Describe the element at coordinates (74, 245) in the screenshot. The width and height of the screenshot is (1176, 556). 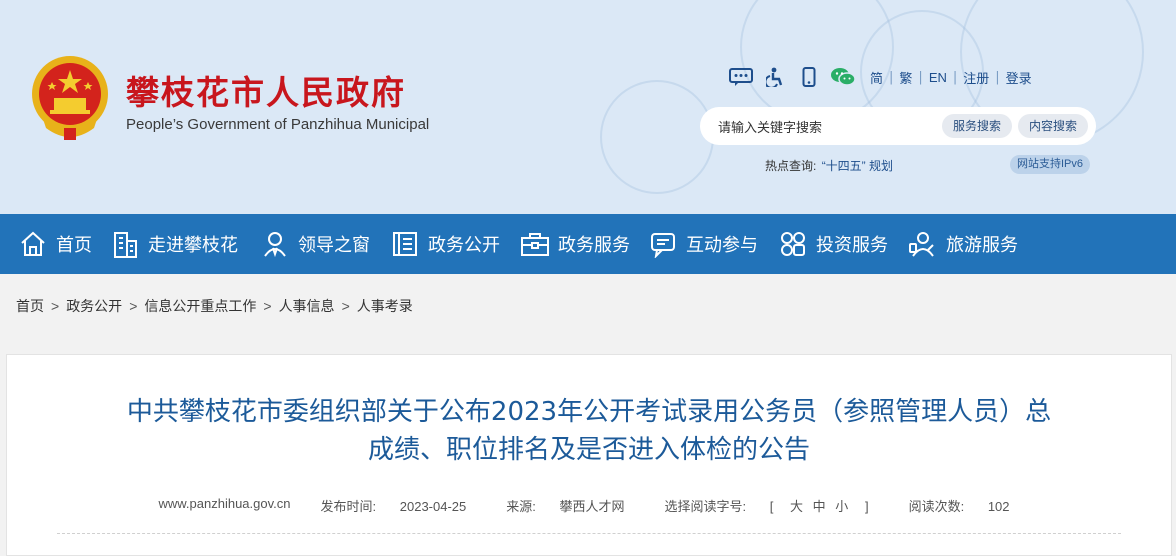
I see `nav-item-label: 首页` at that location.